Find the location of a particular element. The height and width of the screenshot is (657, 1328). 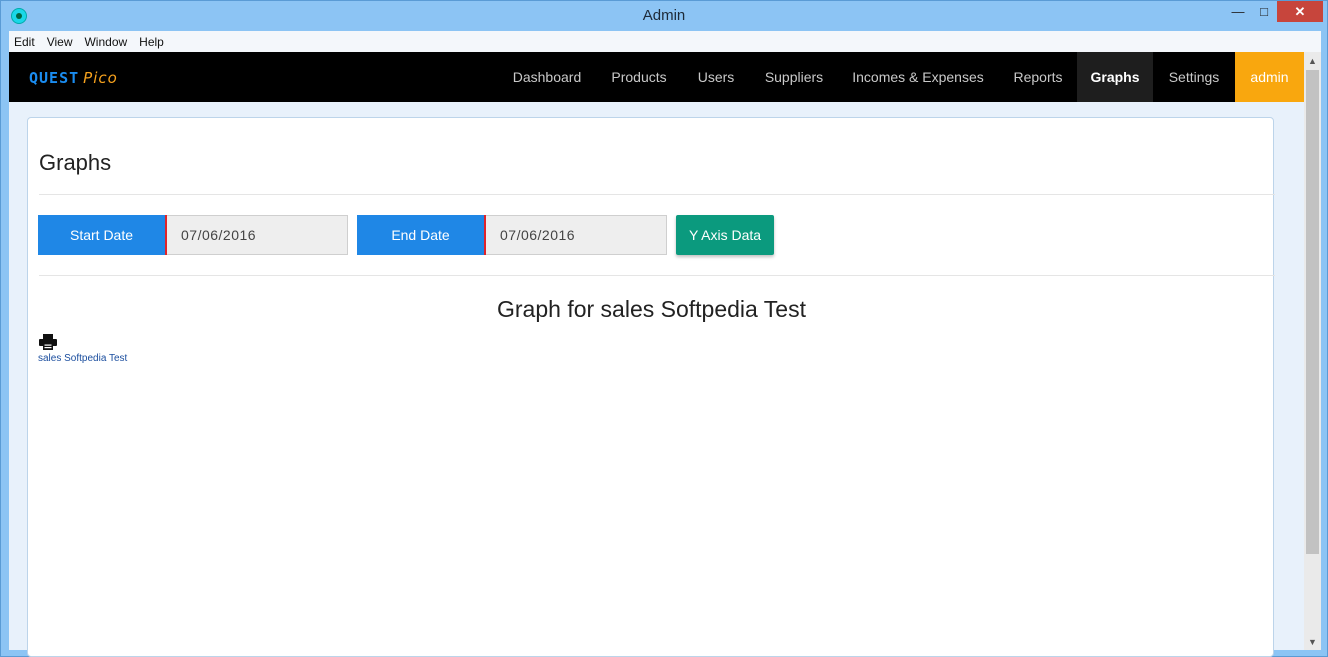

start-date-input: 07/06/2016 is located at coordinates (257, 235).